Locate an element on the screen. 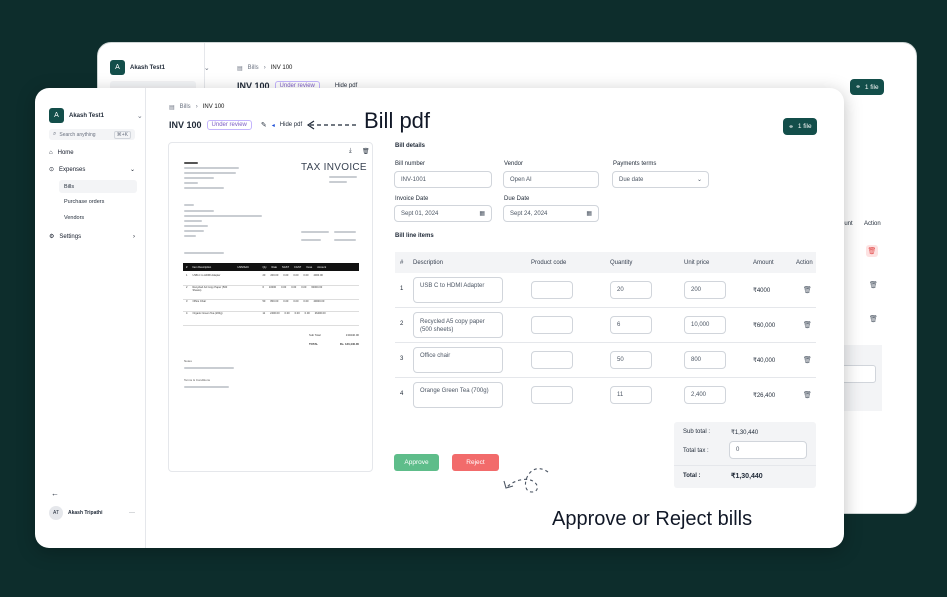  approve-button: Approve is located at coordinates (416, 462).